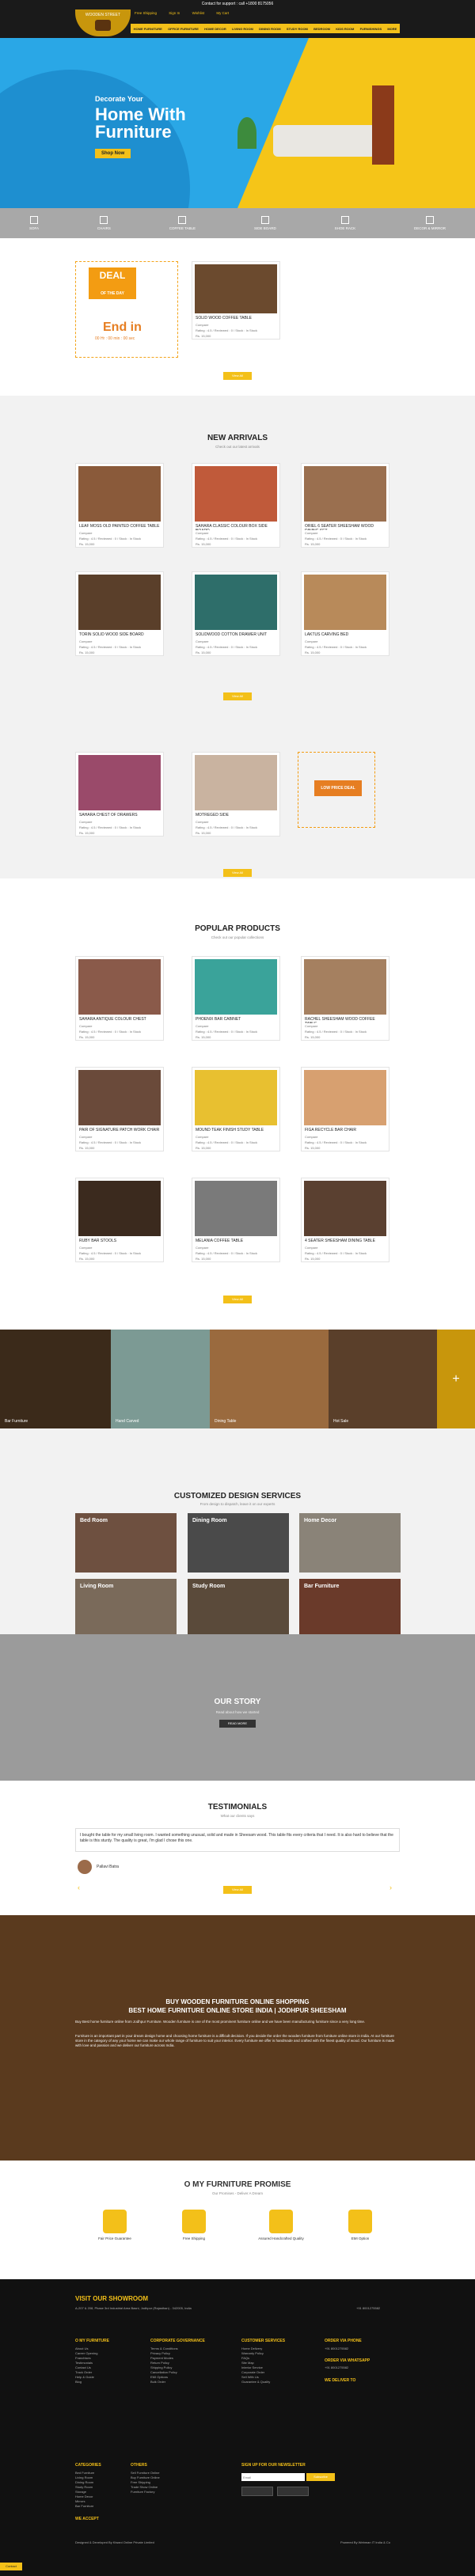  Describe the element at coordinates (104, 223) in the screenshot. I see `category-chairs: CHAIRS` at that location.